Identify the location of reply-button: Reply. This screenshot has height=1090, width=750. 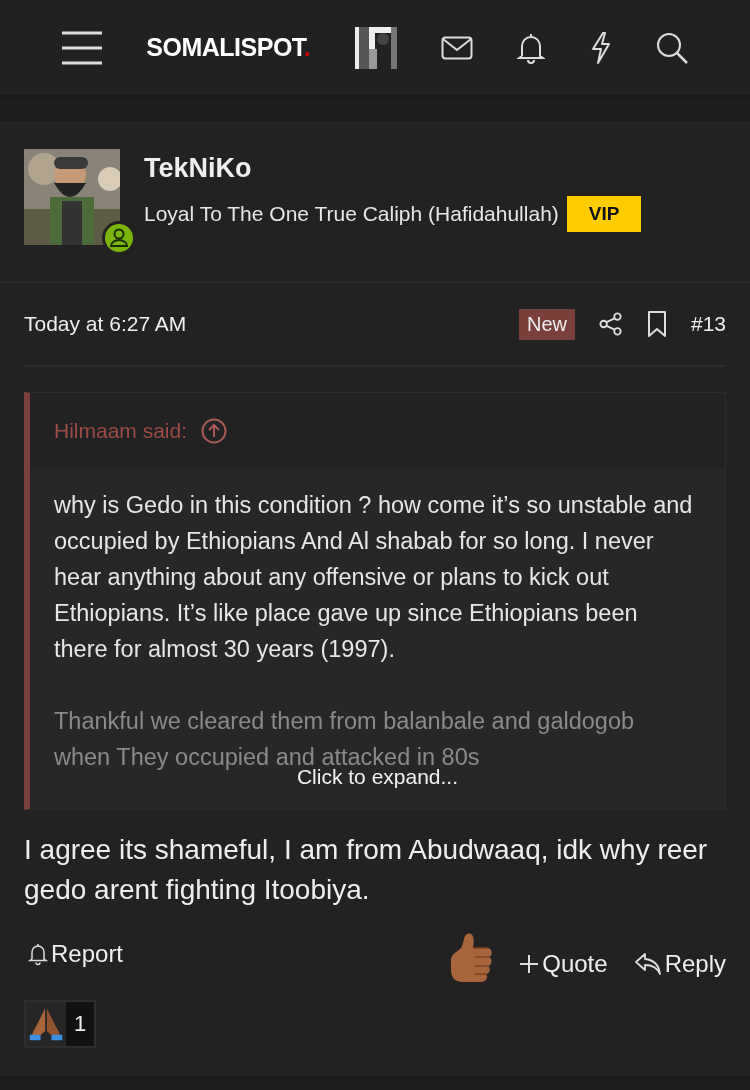
(679, 964).